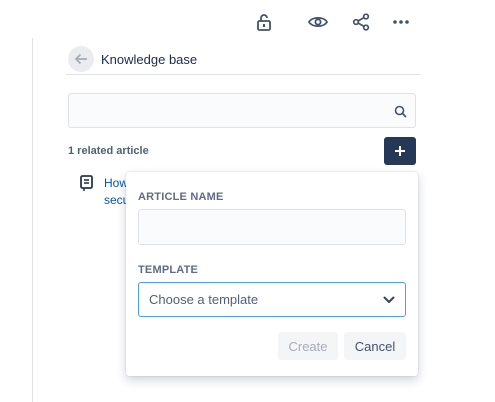  I want to click on create-button: Create, so click(308, 346).